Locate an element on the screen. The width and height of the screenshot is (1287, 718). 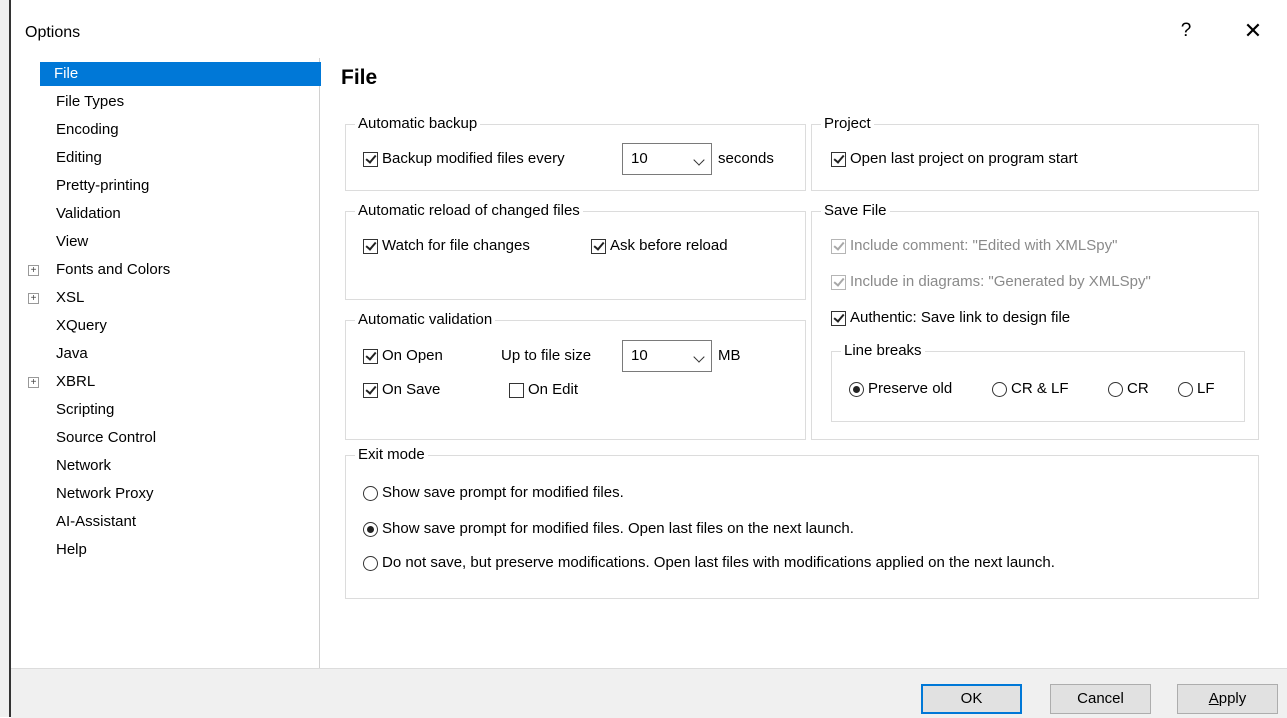
group-legend: Automatic validation is located at coordinates (425, 320).